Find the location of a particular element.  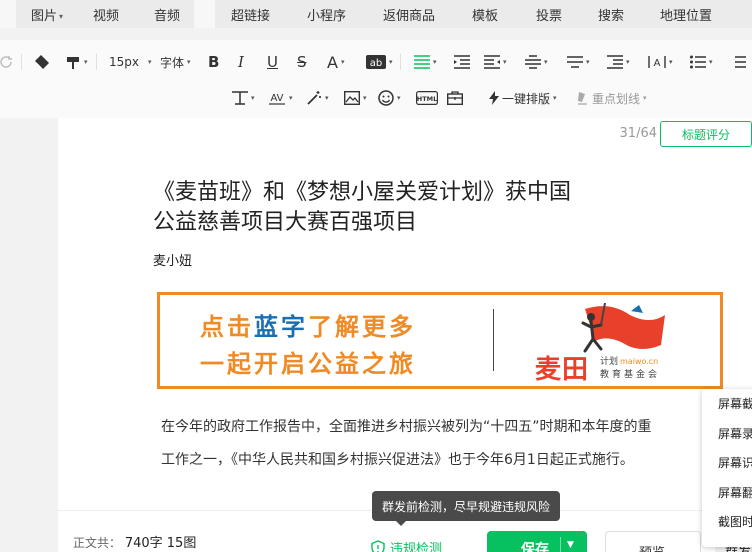

title-format-button: ▾ is located at coordinates (243, 98).